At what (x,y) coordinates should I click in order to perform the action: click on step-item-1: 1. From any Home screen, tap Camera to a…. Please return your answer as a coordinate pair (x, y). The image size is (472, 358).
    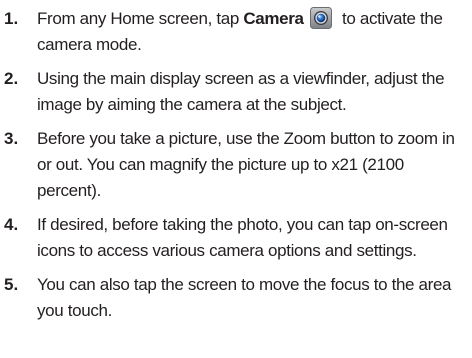
    Looking at the image, I should click on (236, 32).